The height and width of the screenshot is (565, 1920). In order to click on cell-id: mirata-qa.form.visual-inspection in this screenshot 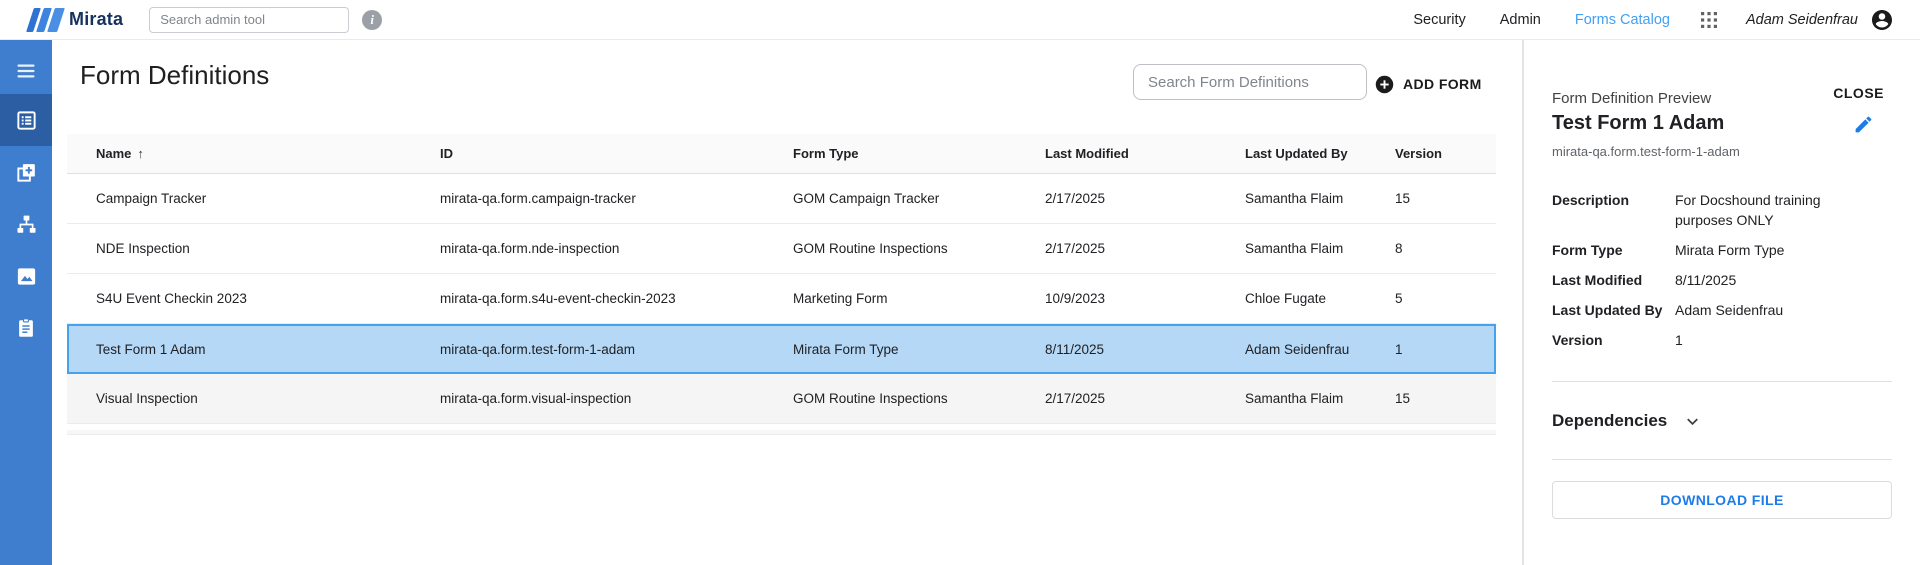, I will do `click(536, 398)`.